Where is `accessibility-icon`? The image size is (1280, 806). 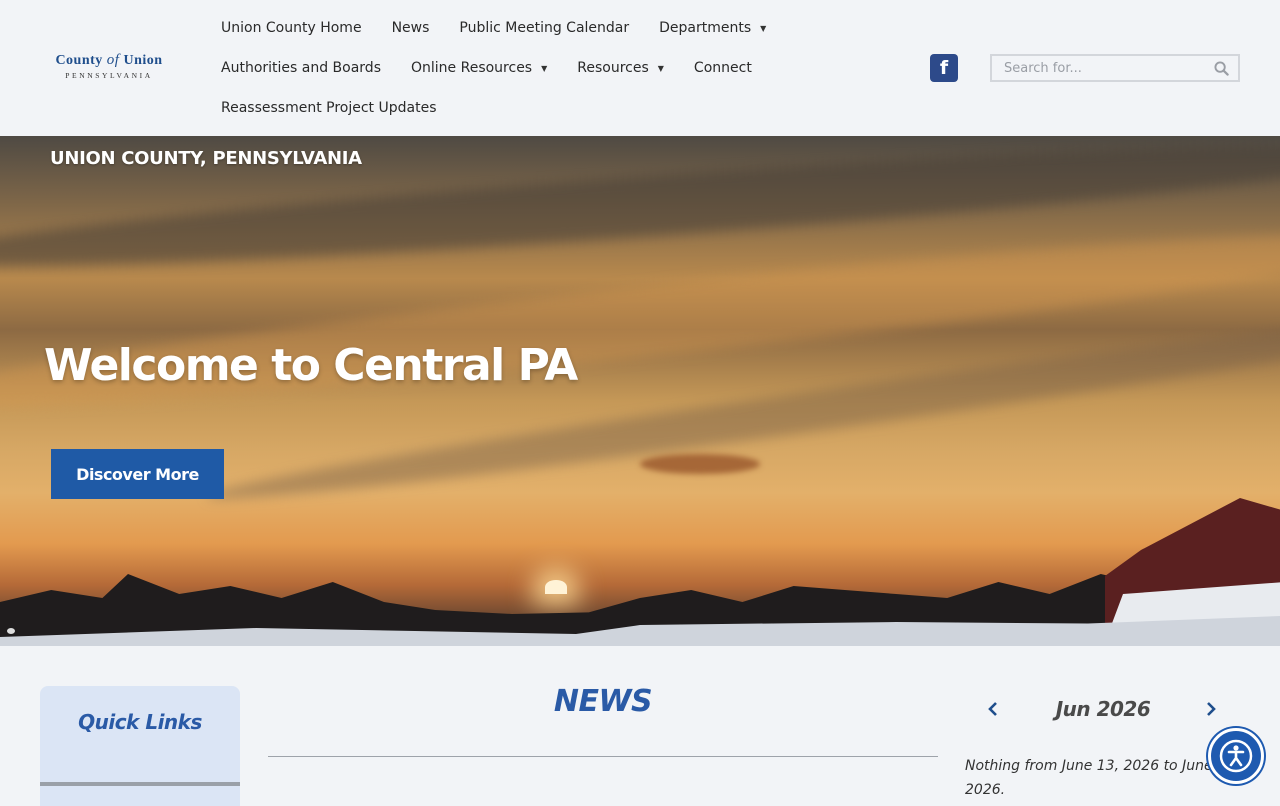 accessibility-icon is located at coordinates (1236, 756).